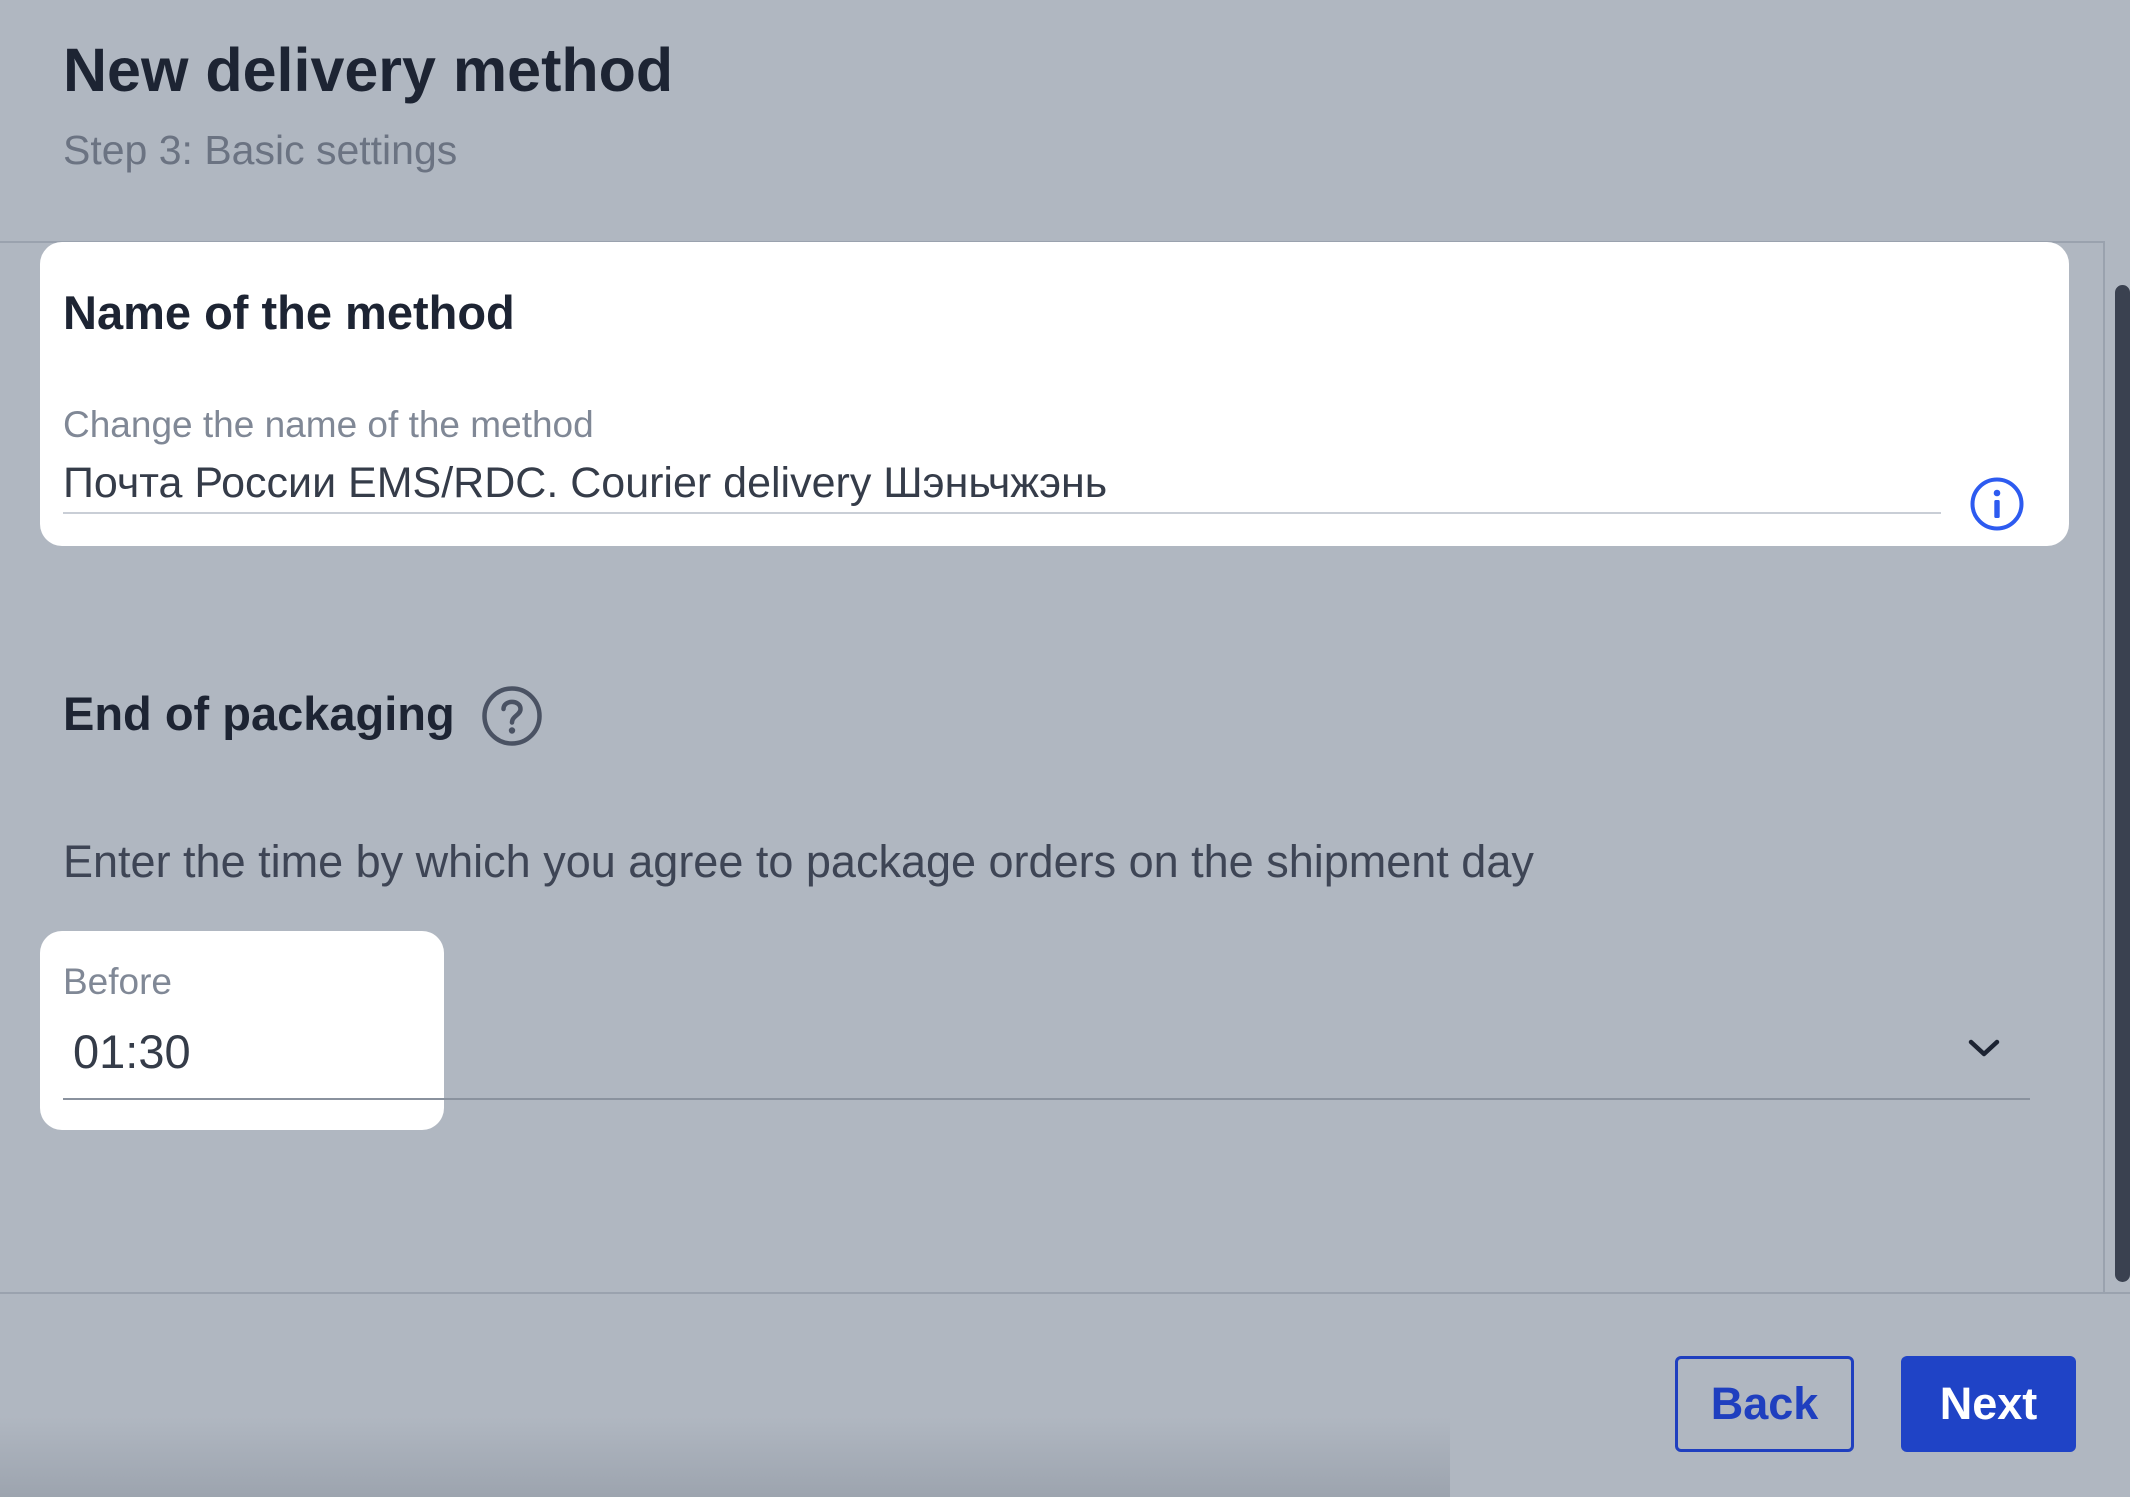 This screenshot has width=2130, height=1497. What do you see at coordinates (132, 1051) in the screenshot?
I see `before-time-value: 01:30` at bounding box center [132, 1051].